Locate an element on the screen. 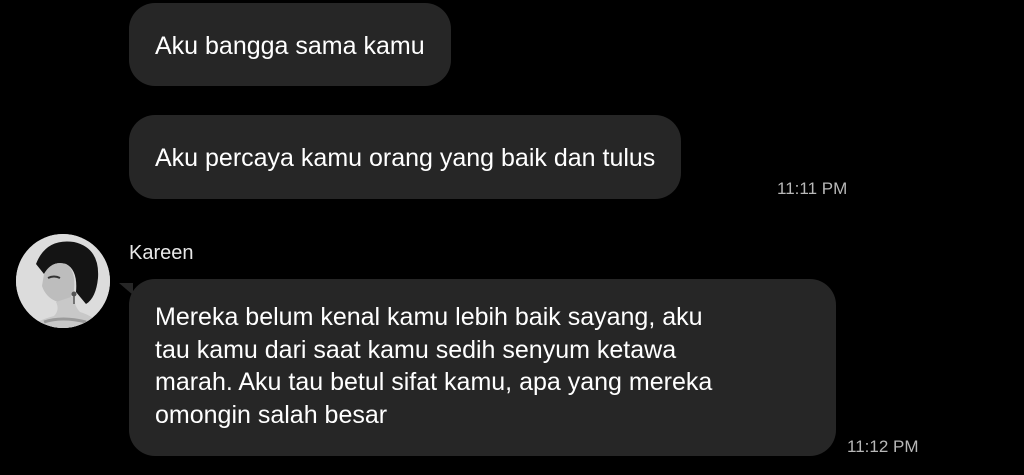  sender-name: Kareen is located at coordinates (161, 253).